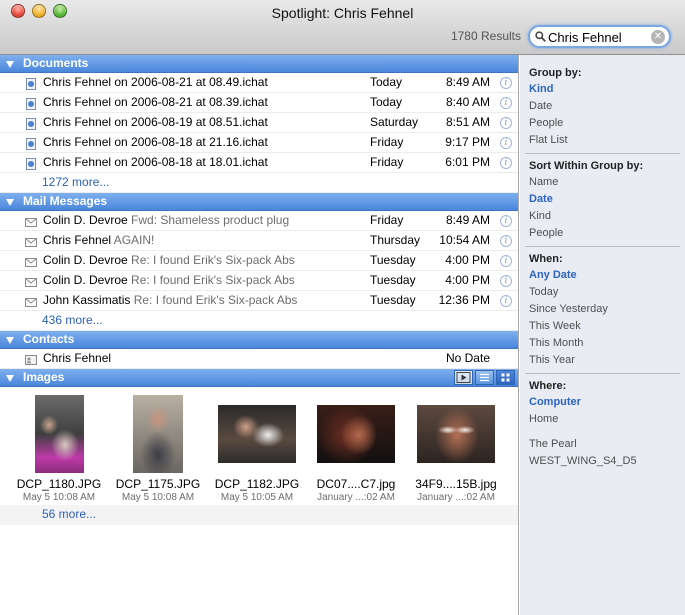  What do you see at coordinates (467, 122) in the screenshot?
I see `result-time: 8:51 AM` at bounding box center [467, 122].